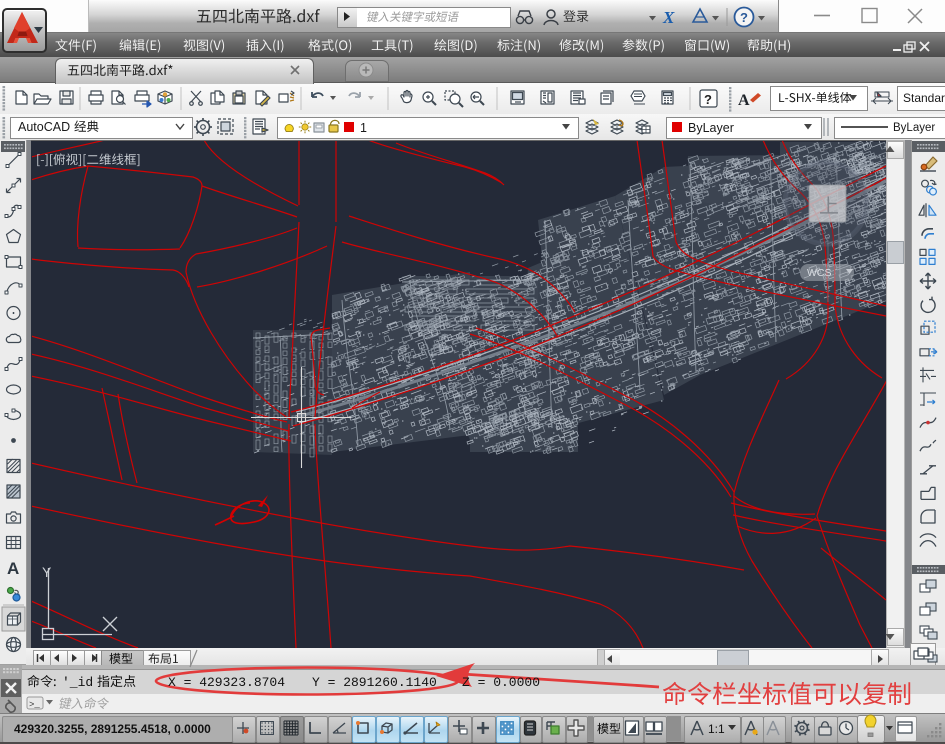 The height and width of the screenshot is (744, 945). What do you see at coordinates (374, 682) in the screenshot?
I see `svg-text: Y = 2891260.1140` at bounding box center [374, 682].